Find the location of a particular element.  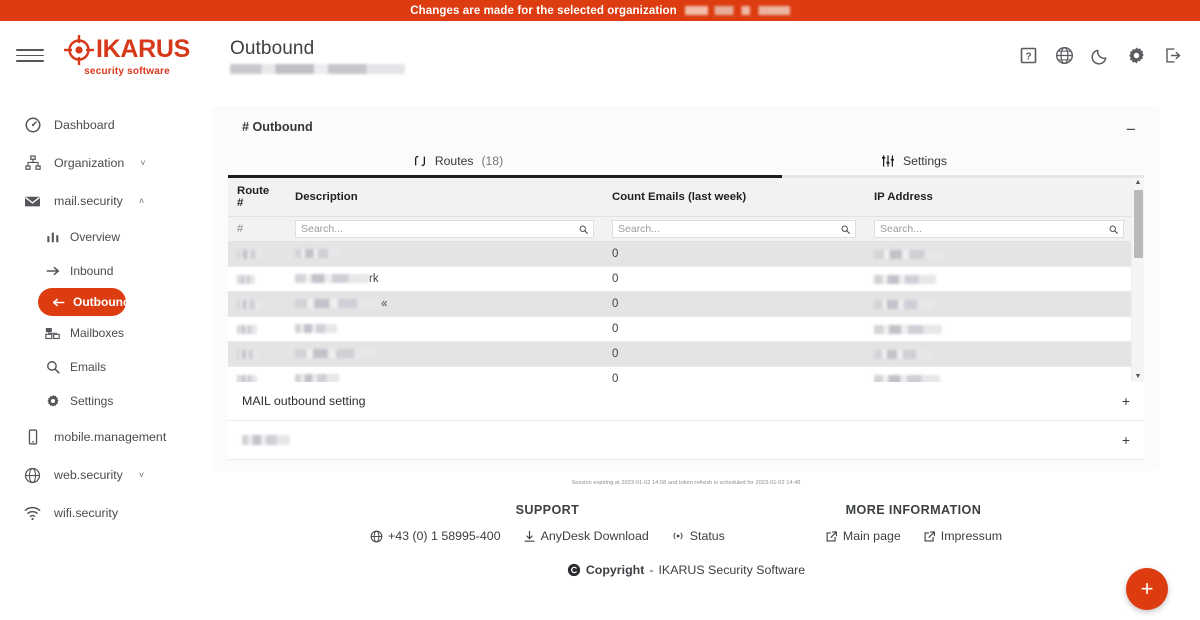

sidebar-item-dashboard: Dashboard is located at coordinates (100, 125).